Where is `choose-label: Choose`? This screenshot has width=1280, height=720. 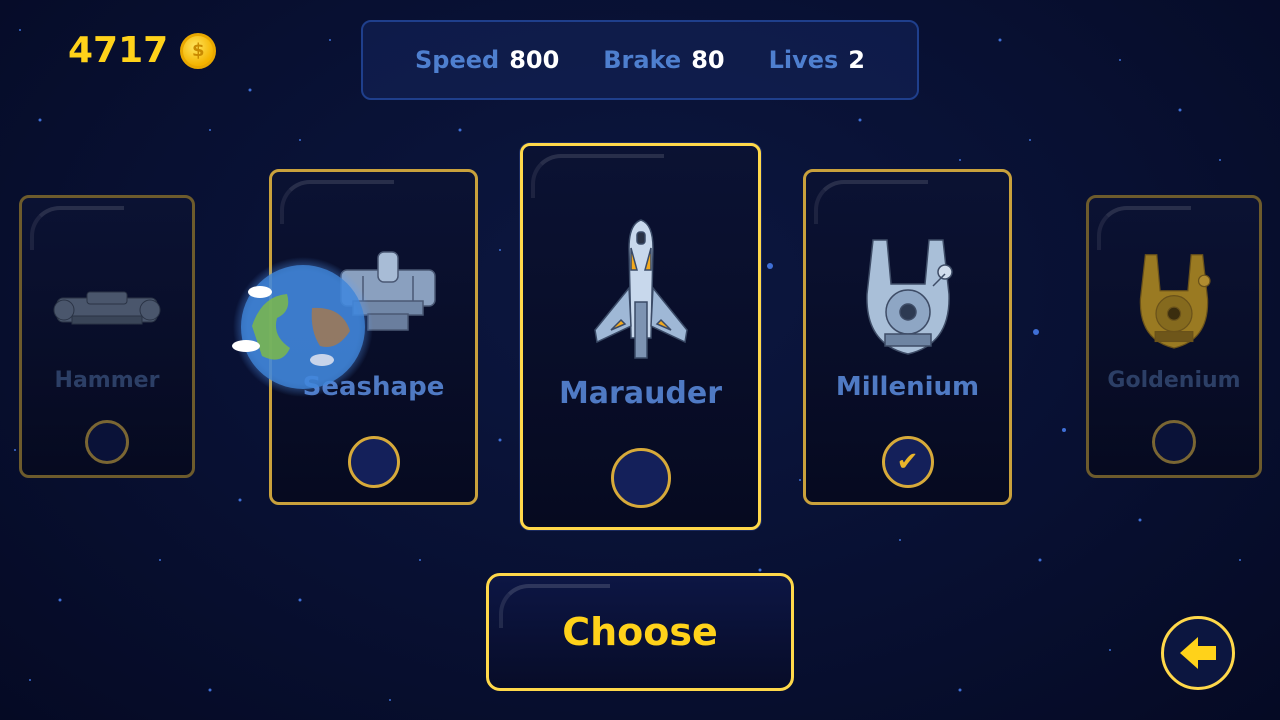 choose-label: Choose is located at coordinates (640, 632).